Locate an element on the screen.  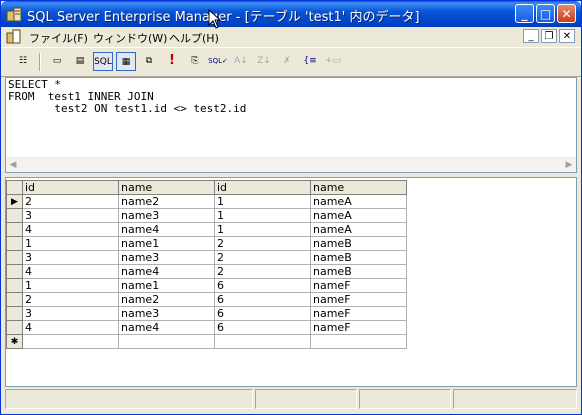
mdi-close-button: ✕ is located at coordinates (567, 36).